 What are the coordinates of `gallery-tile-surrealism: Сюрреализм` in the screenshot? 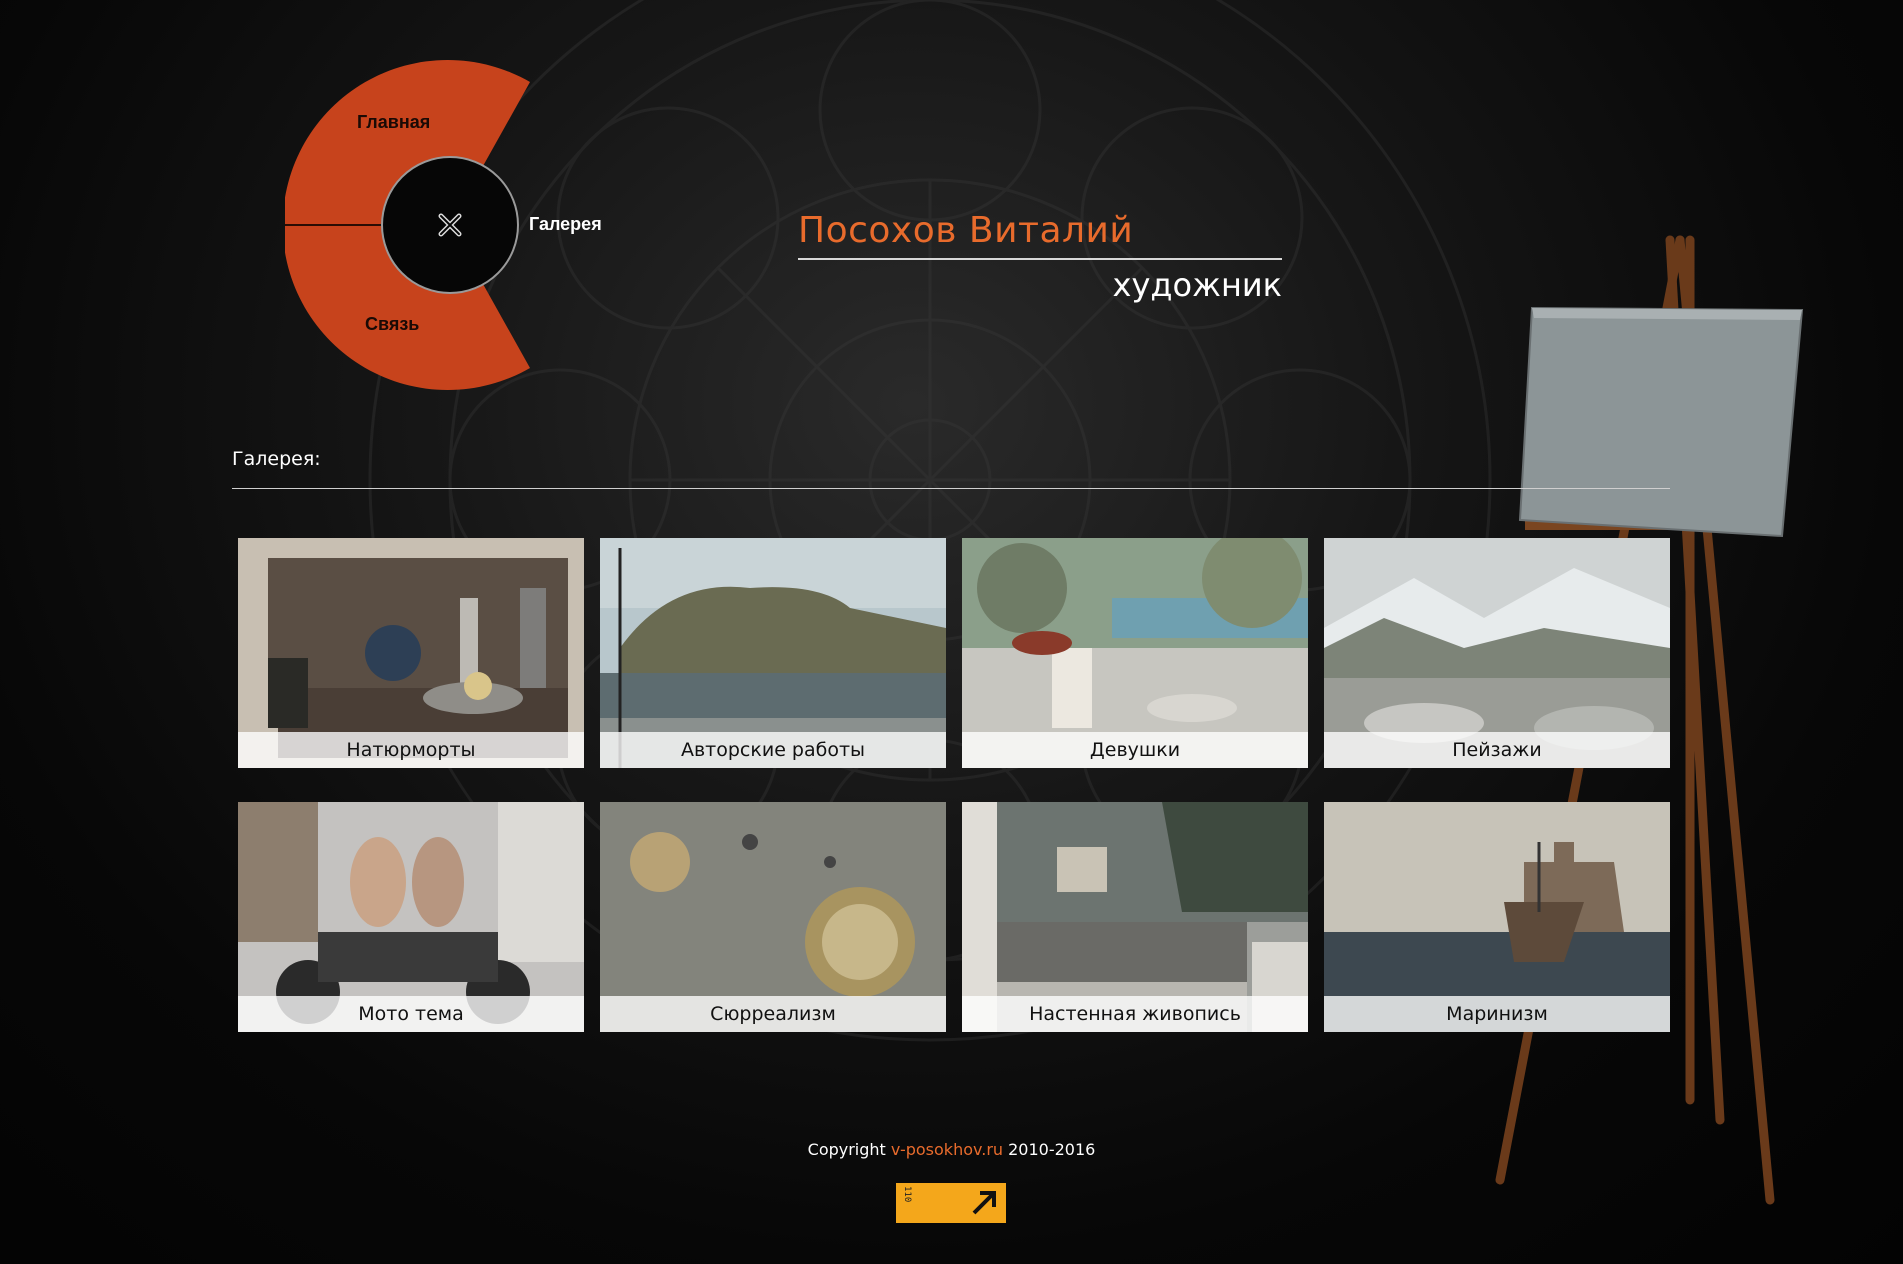 It's located at (773, 917).